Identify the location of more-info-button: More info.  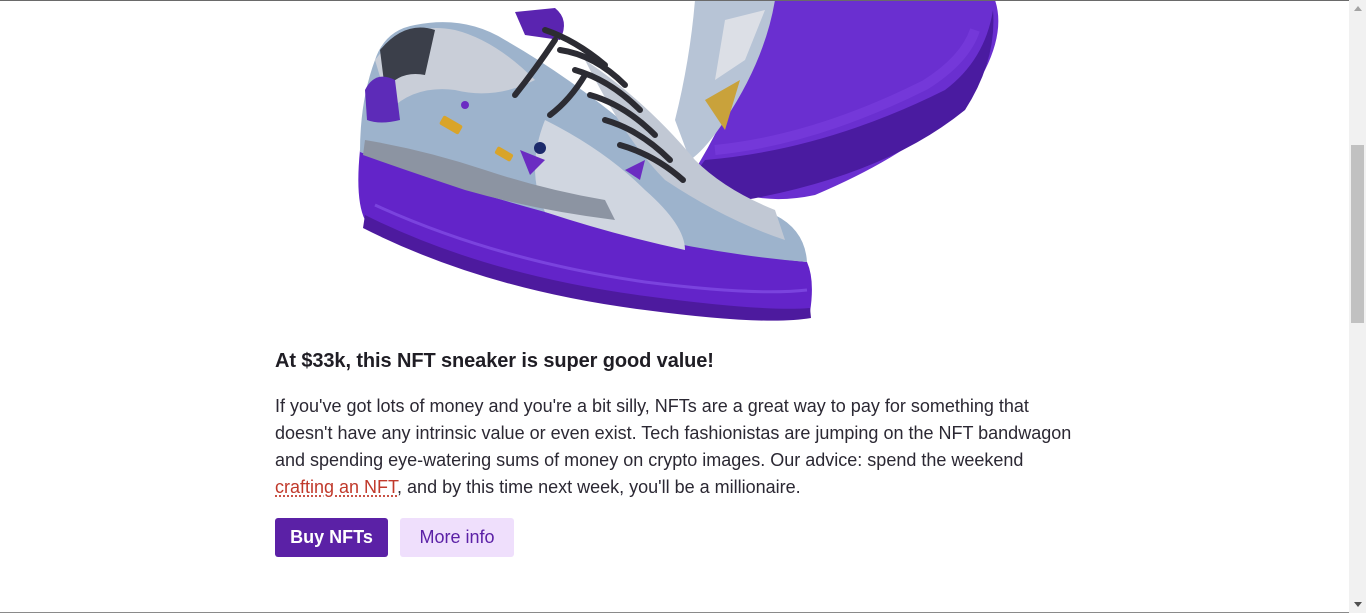
(457, 537).